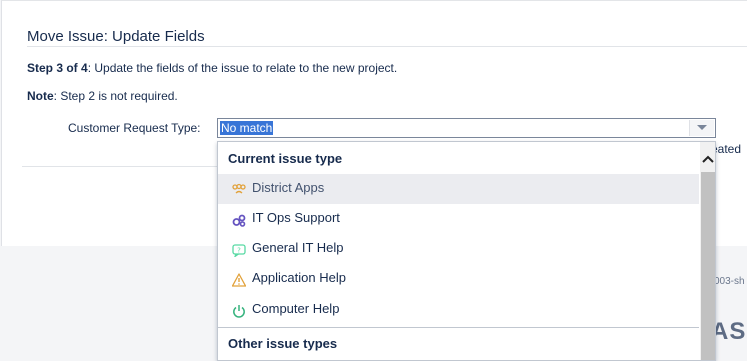  I want to click on group-heading-other: Other issue types, so click(283, 343).